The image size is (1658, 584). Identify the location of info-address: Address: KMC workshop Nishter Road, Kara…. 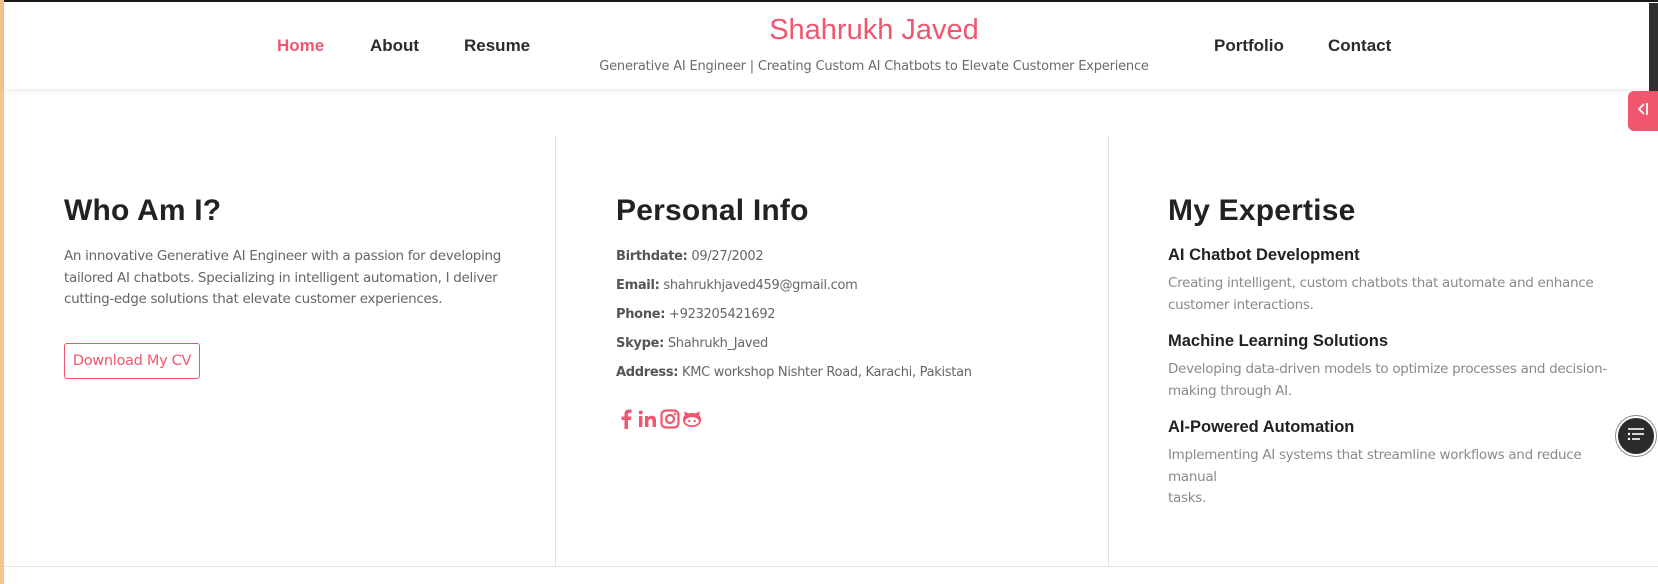
(794, 372).